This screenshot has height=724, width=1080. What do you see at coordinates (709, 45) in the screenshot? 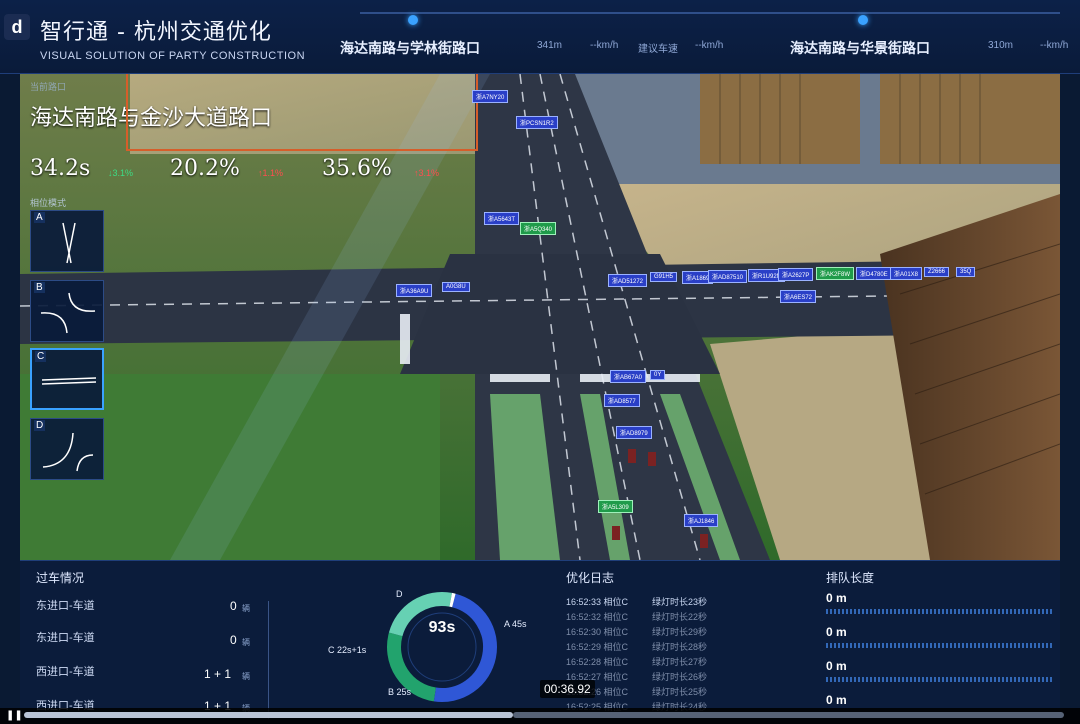
I see `advice-speed: --km/h` at bounding box center [709, 45].